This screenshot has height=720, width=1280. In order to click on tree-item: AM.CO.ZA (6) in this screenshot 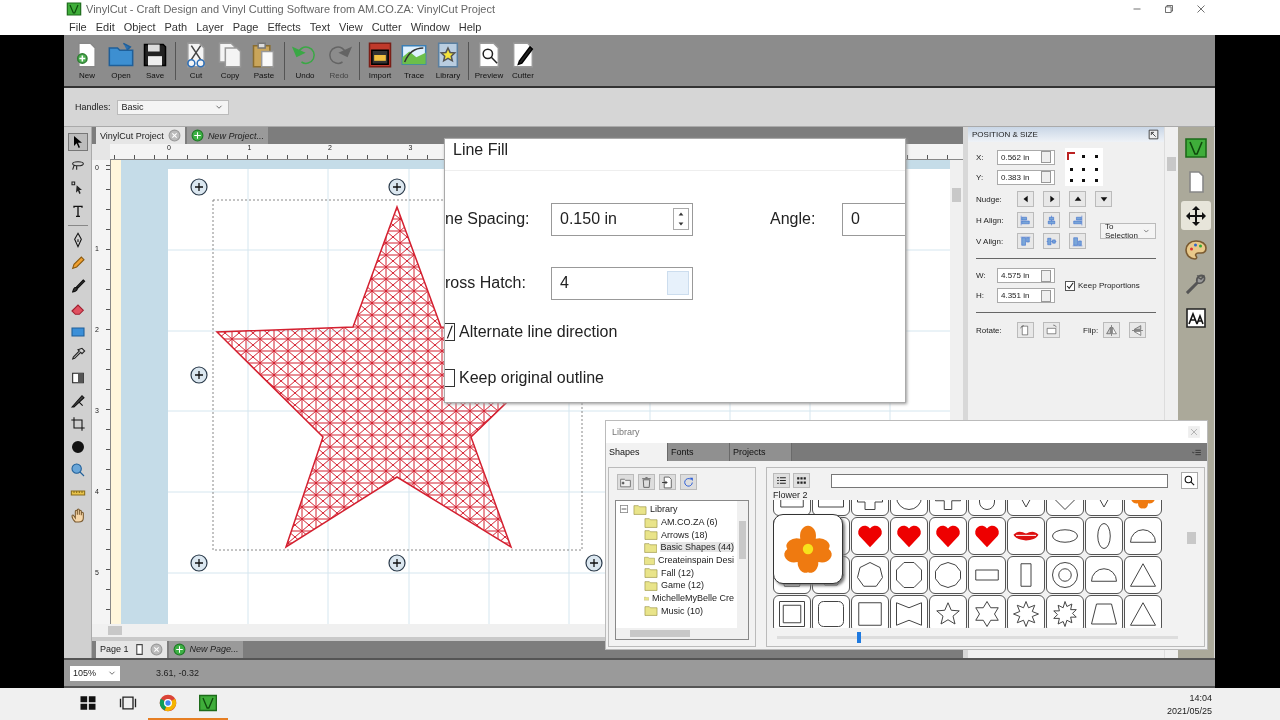, I will do `click(689, 522)`.